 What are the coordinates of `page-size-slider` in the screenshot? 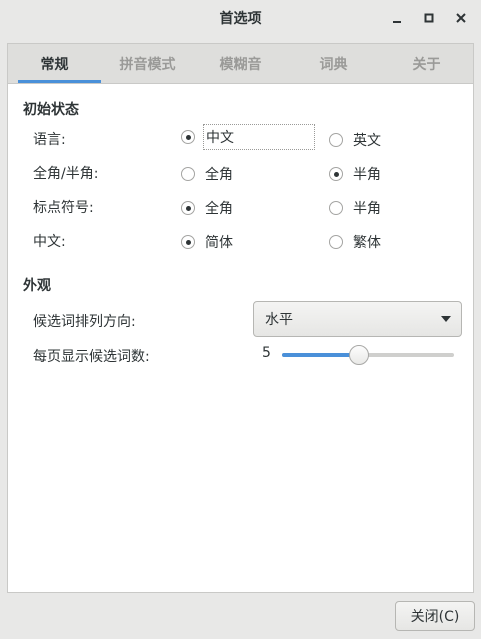 It's located at (368, 354).